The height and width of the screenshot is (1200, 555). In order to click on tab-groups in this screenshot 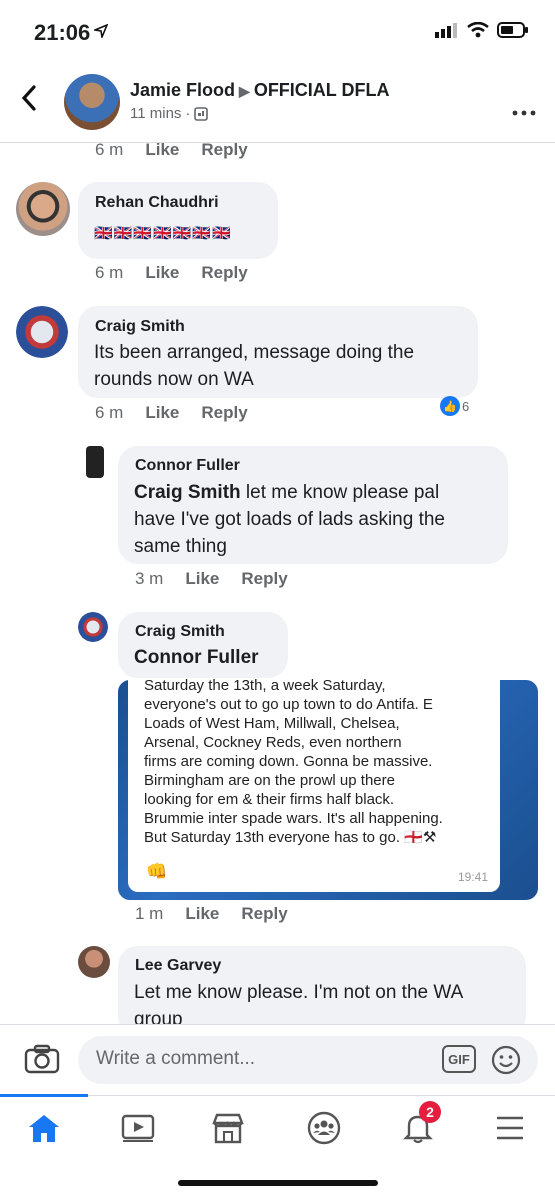, I will do `click(324, 1128)`.